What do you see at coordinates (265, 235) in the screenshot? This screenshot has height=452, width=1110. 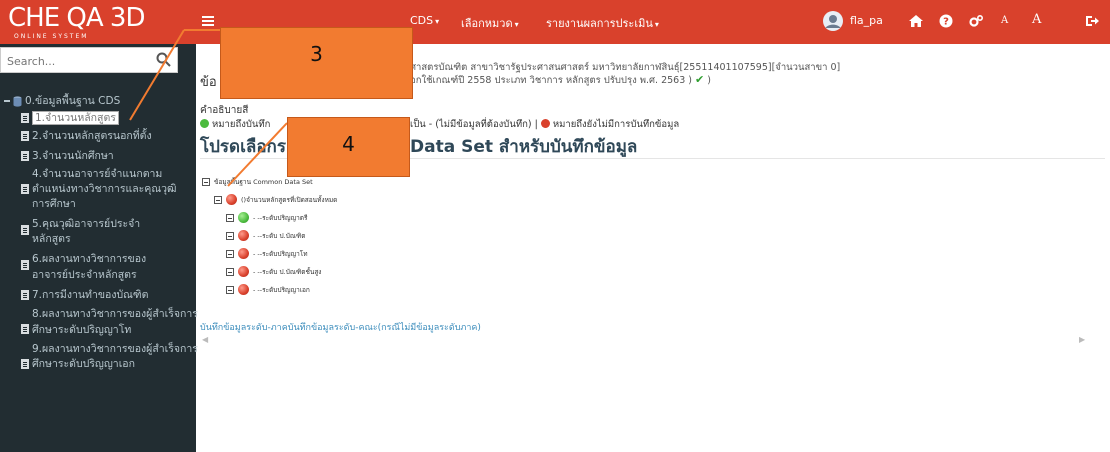 I see `tree-leaf-graduate-diploma: - --ระดับ ป.บัณฑิต` at bounding box center [265, 235].